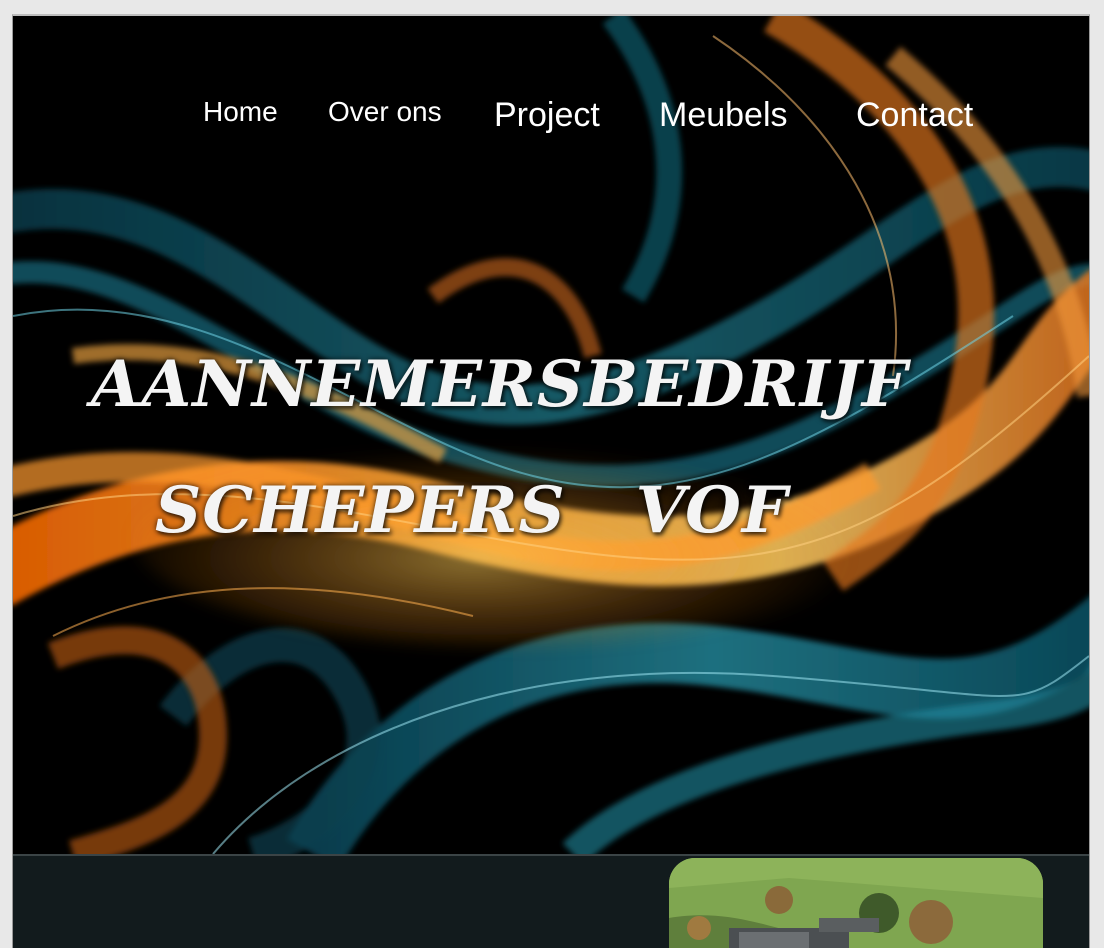 The width and height of the screenshot is (1104, 948). What do you see at coordinates (551, 901) in the screenshot?
I see `intro-section` at bounding box center [551, 901].